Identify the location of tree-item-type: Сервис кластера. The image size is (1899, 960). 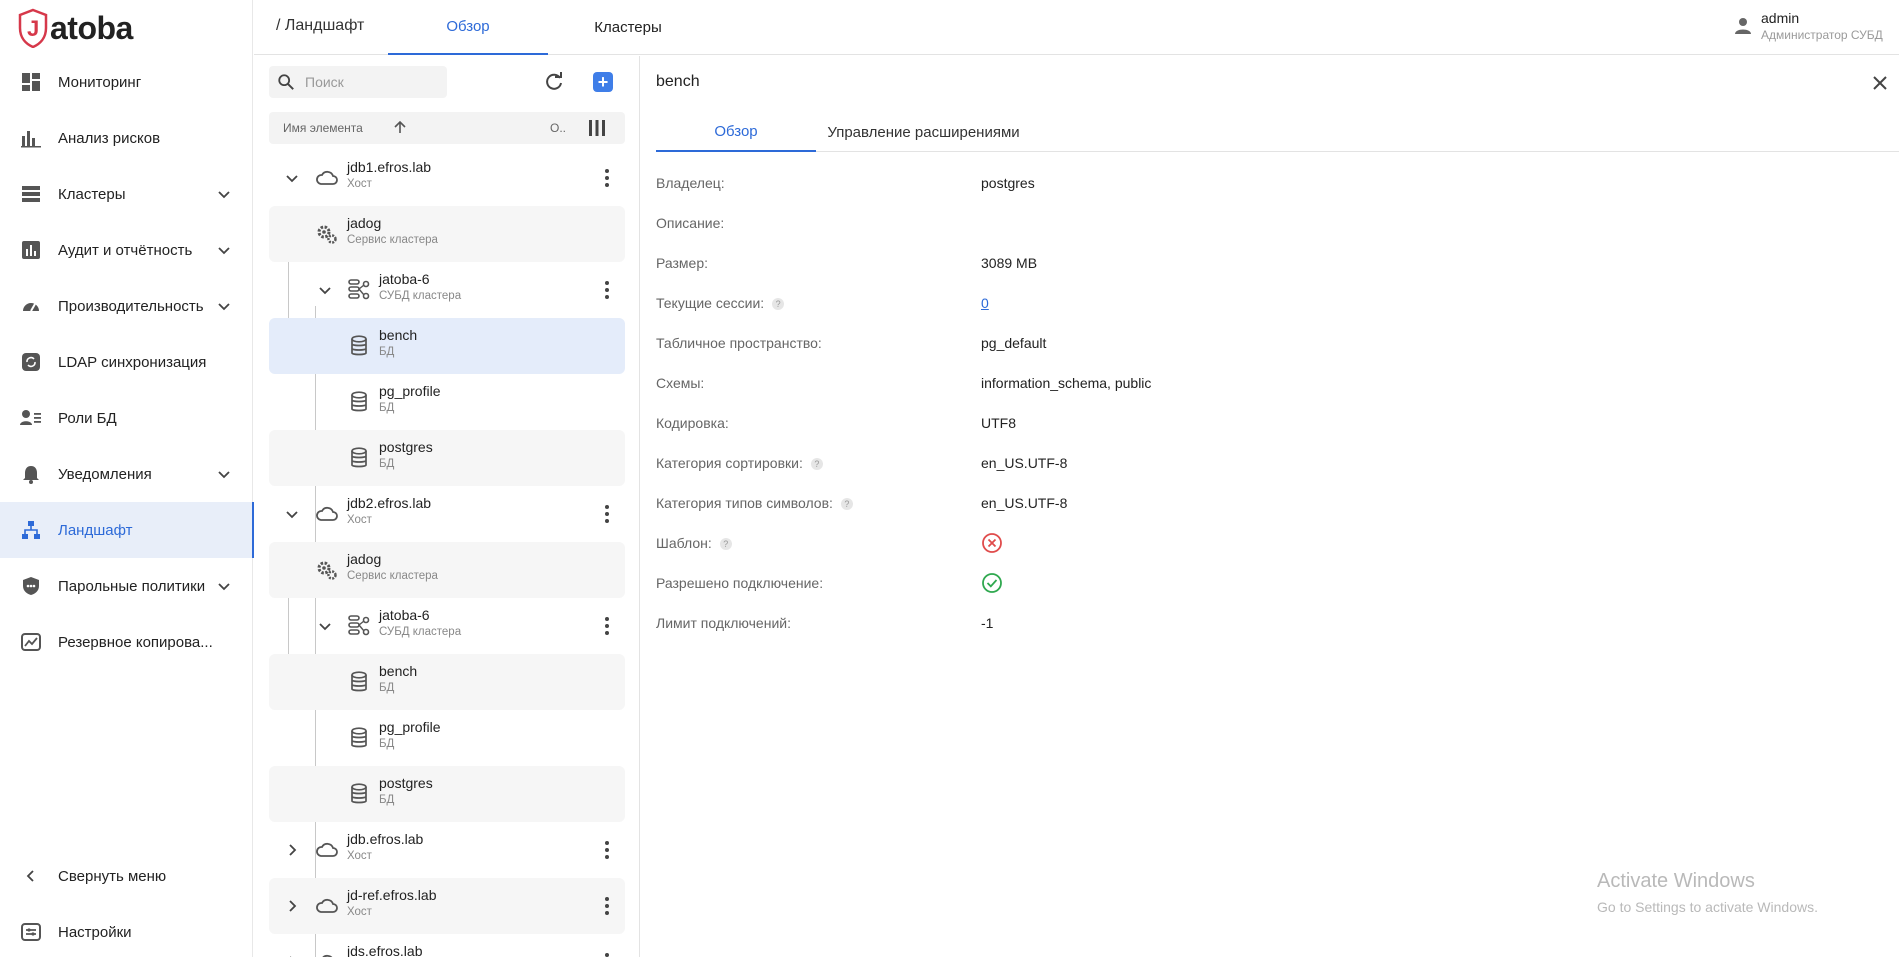
(392, 240).